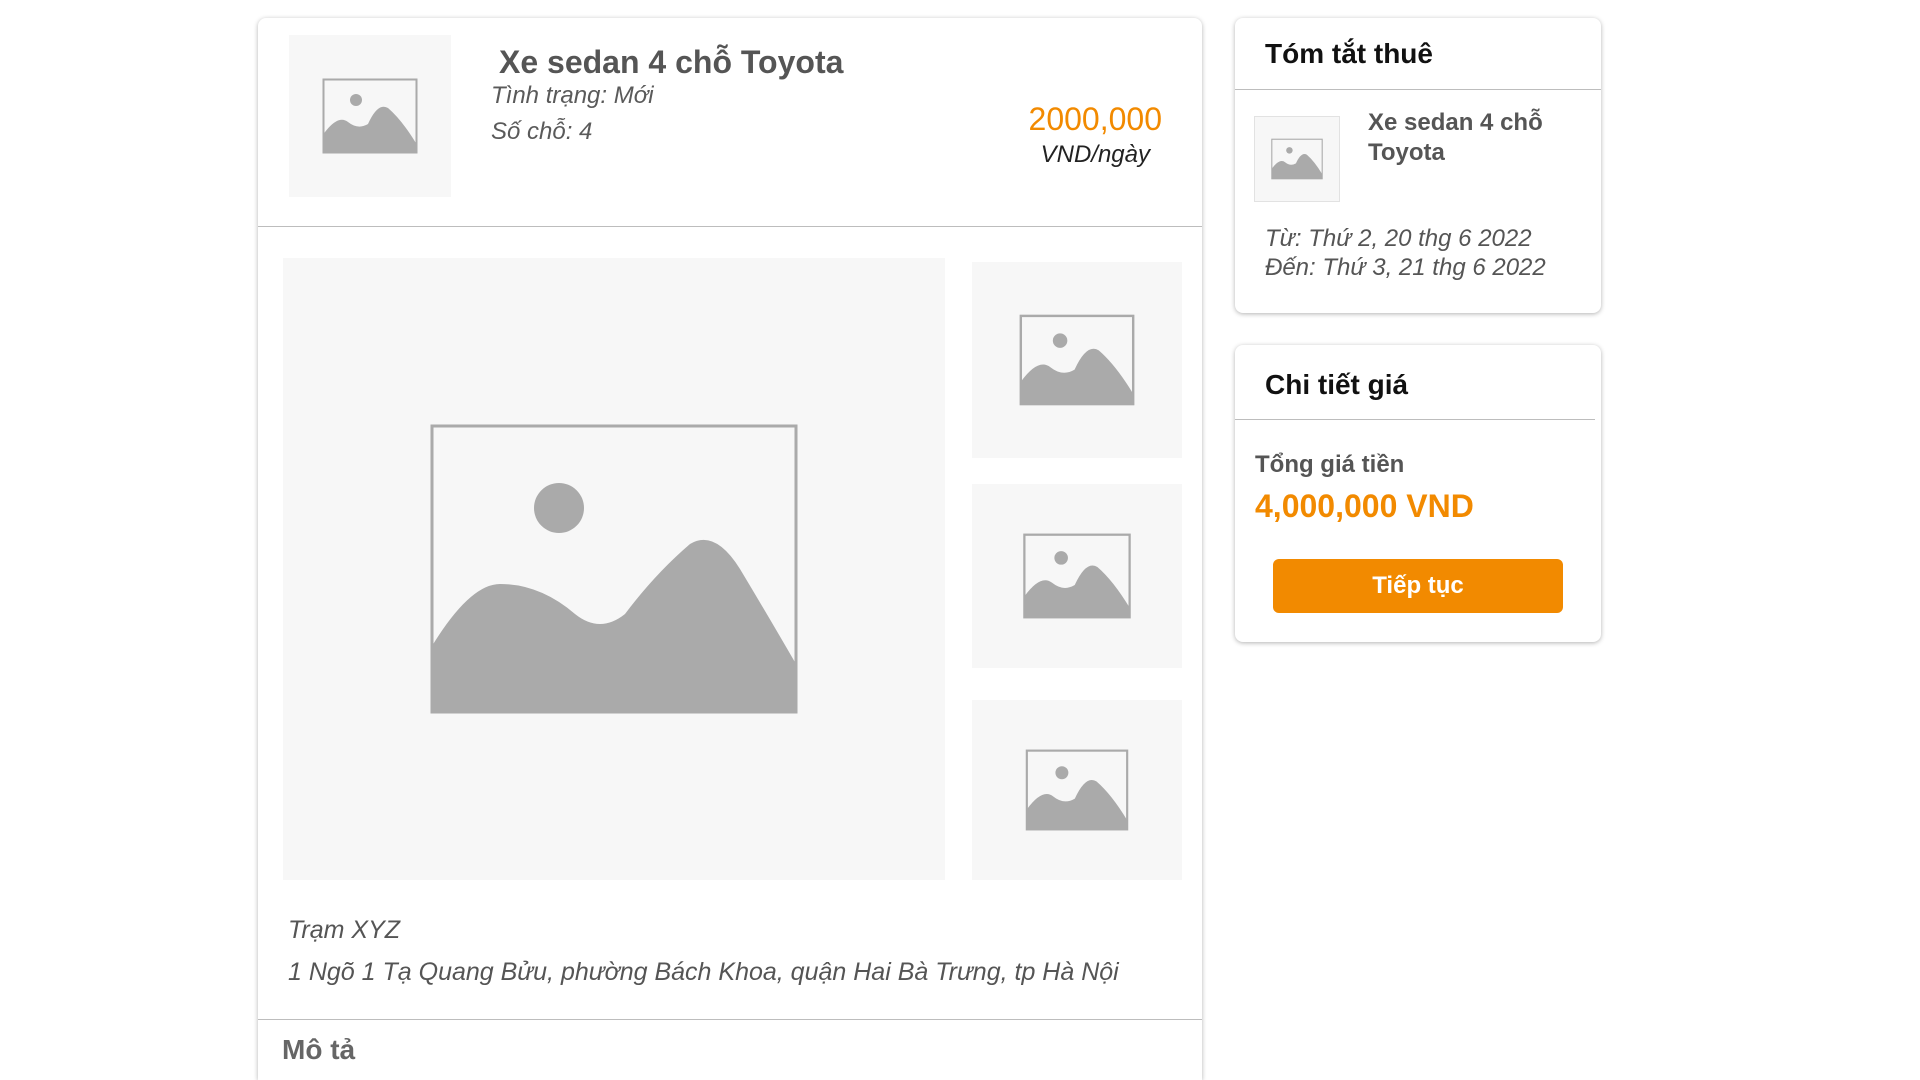 This screenshot has height=1080, width=1920. What do you see at coordinates (1330, 464) in the screenshot?
I see `total-price-label: Tổng giá tiền` at bounding box center [1330, 464].